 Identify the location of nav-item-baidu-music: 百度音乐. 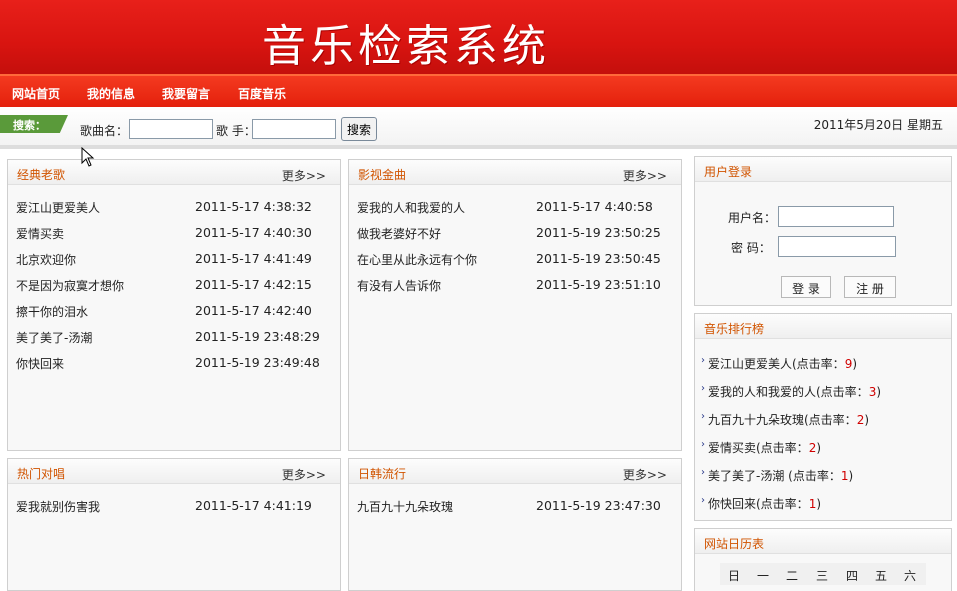
(262, 93).